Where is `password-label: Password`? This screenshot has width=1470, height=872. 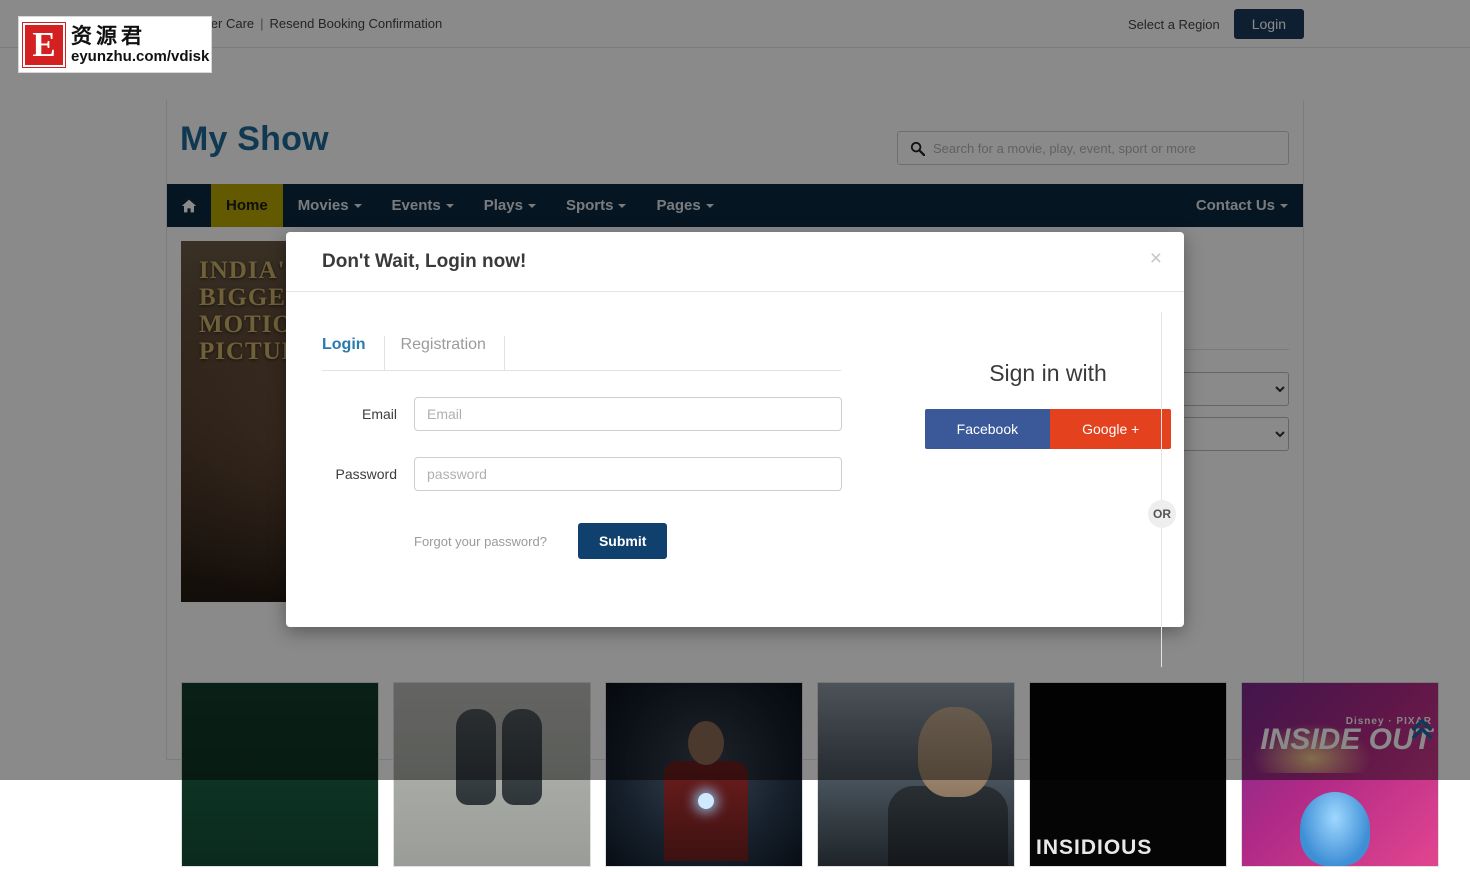
password-label: Password is located at coordinates (368, 474).